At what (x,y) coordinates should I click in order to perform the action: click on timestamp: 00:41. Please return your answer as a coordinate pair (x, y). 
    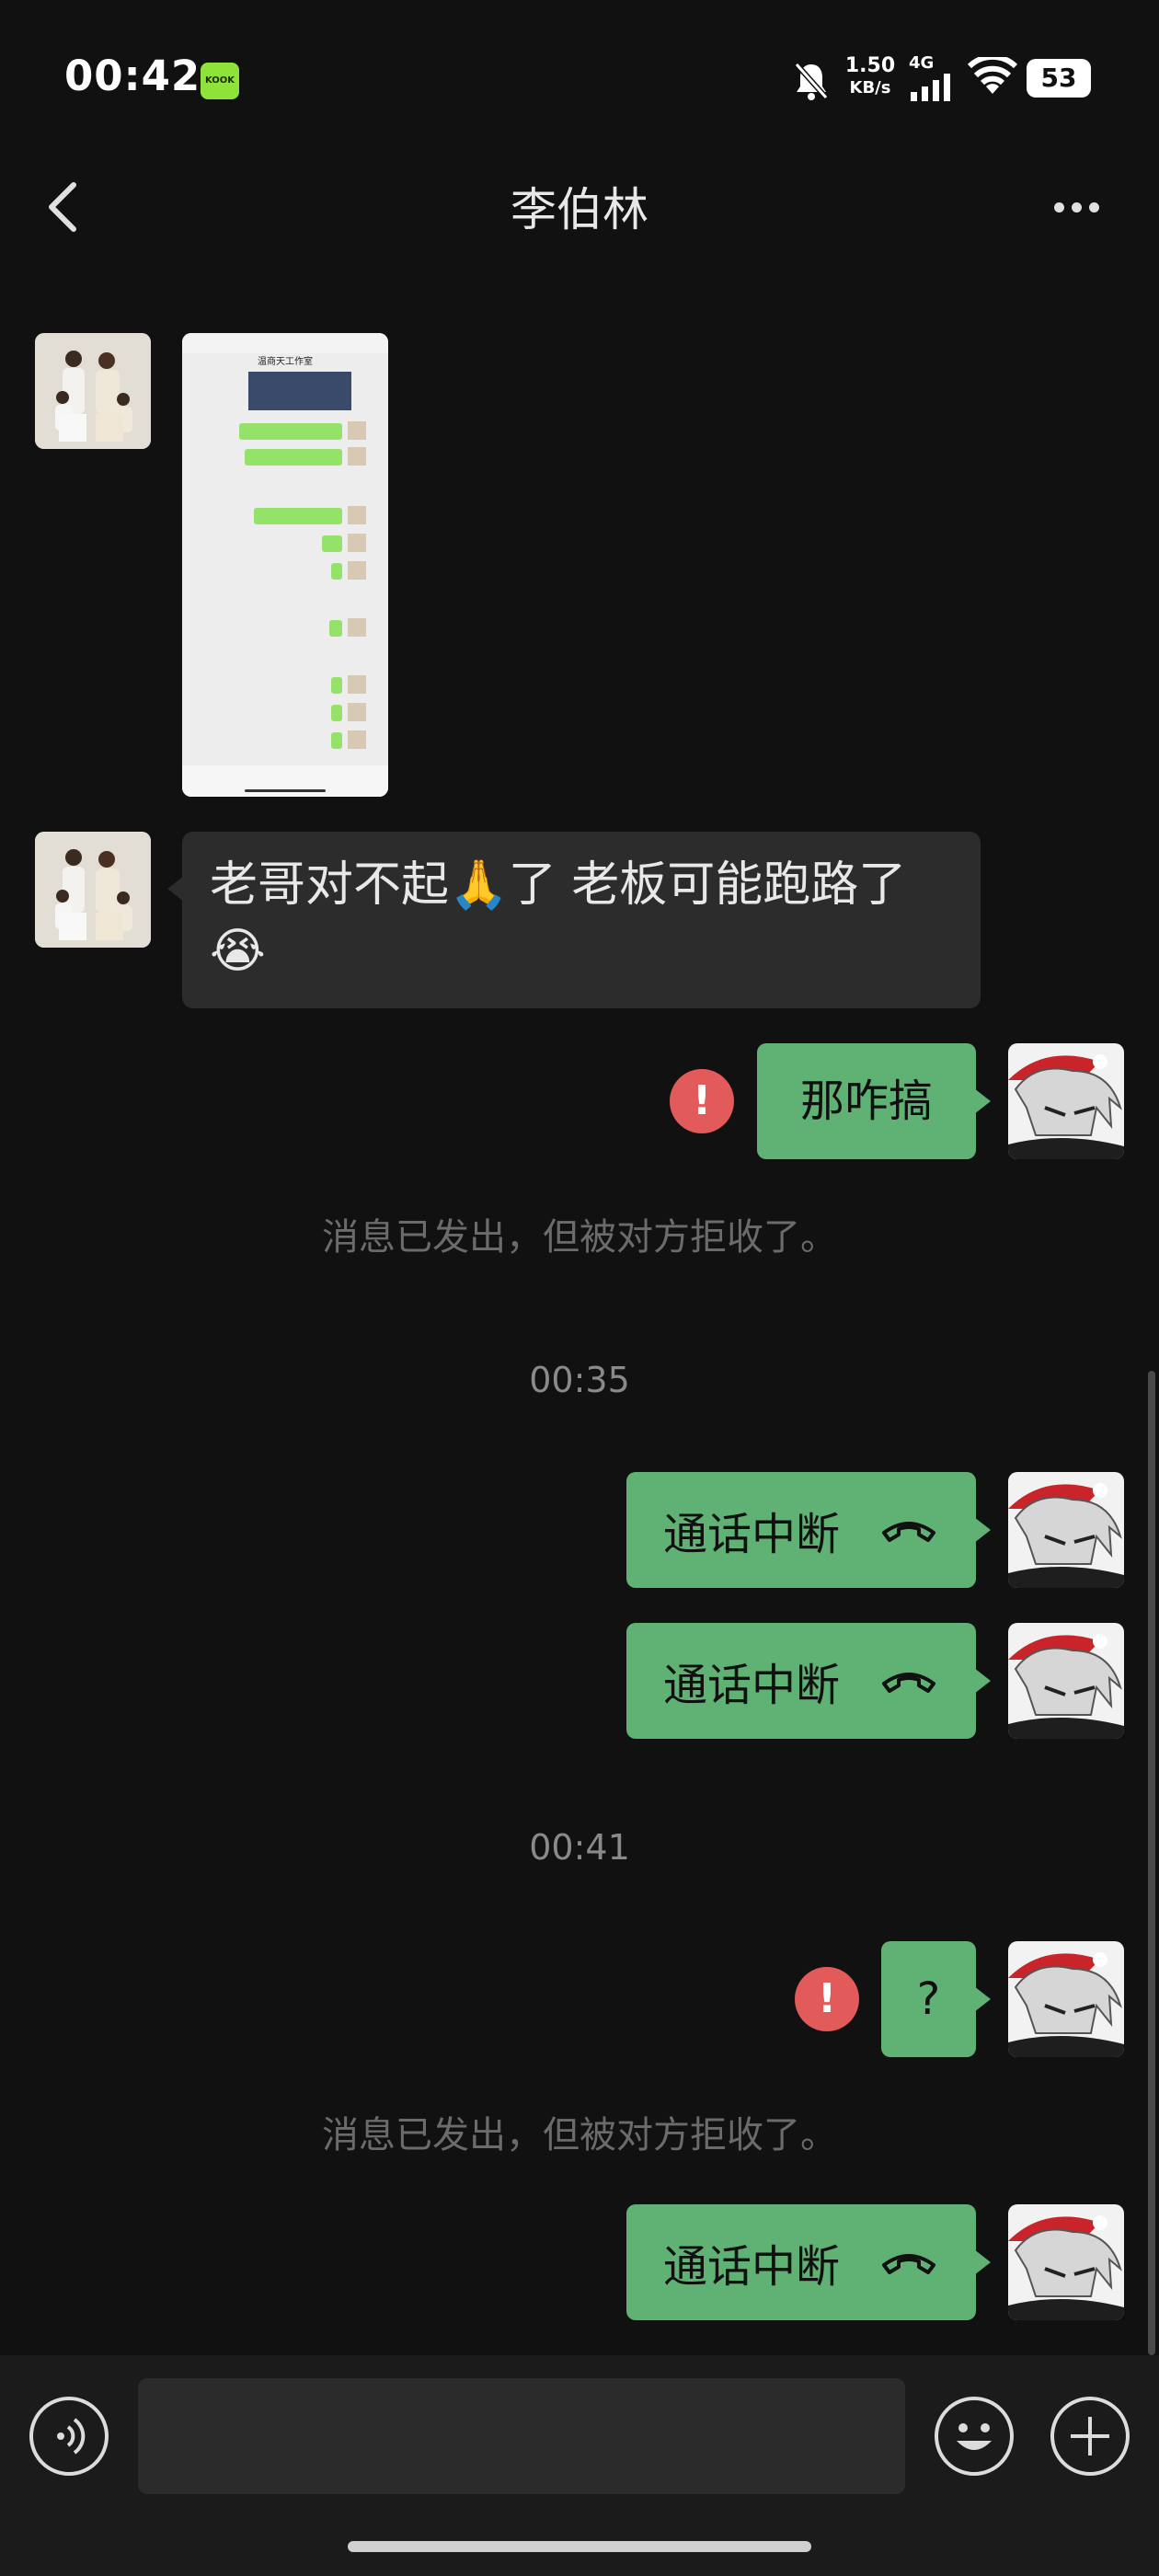
    Looking at the image, I should click on (579, 1847).